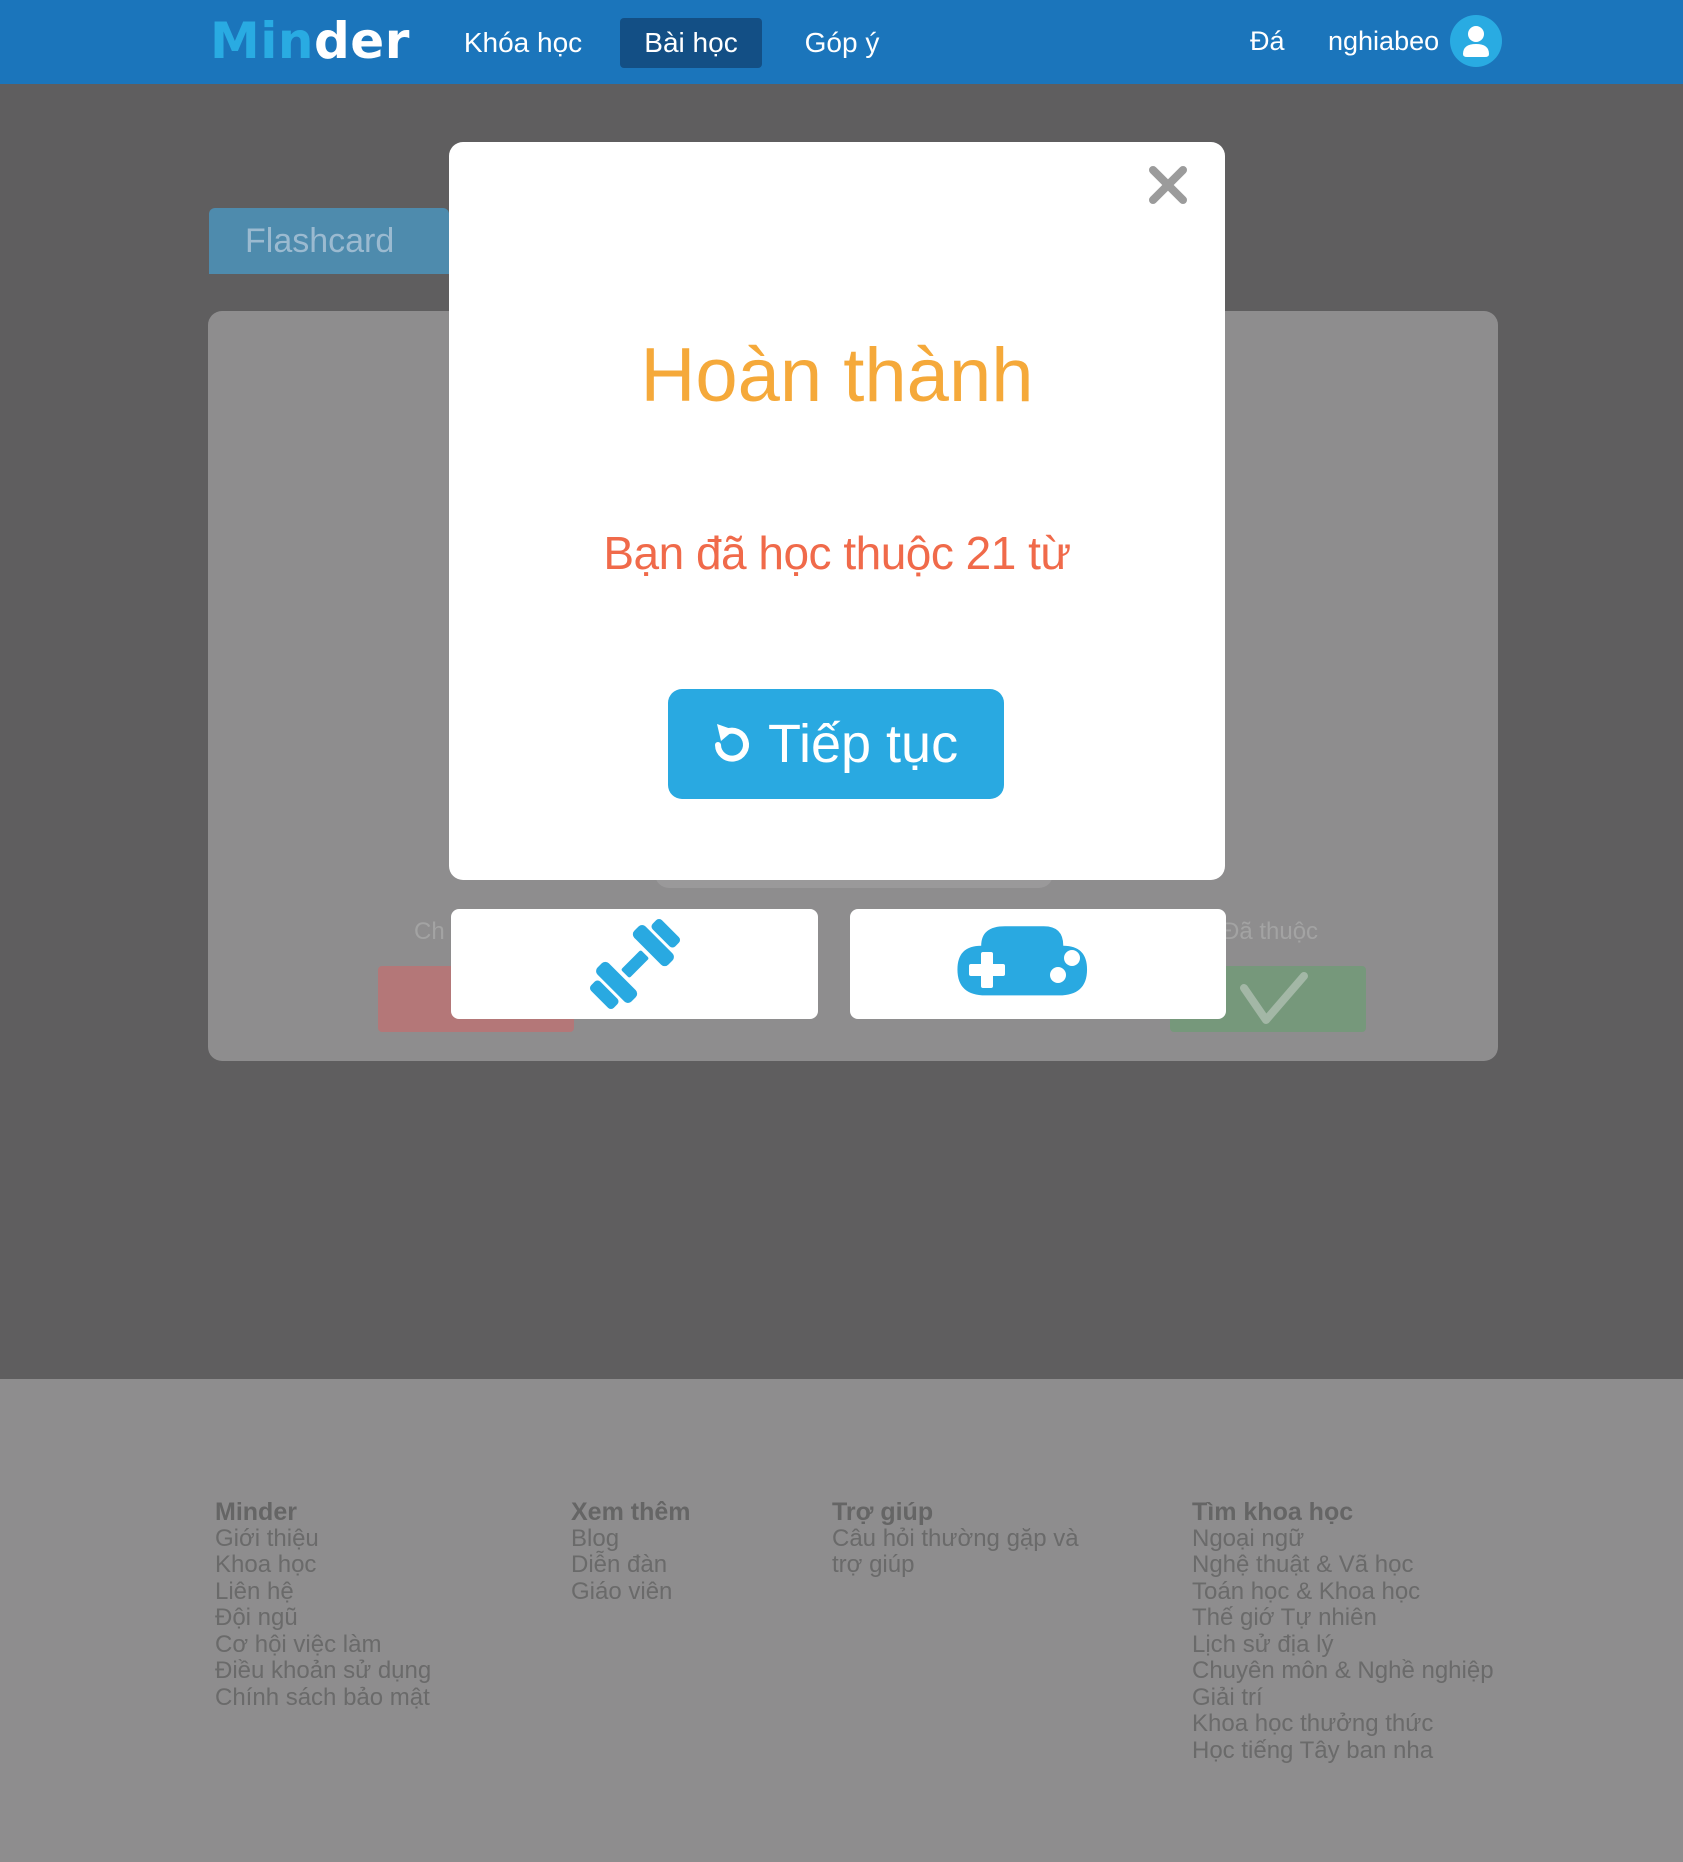 The height and width of the screenshot is (1862, 1683). What do you see at coordinates (883, 1512) in the screenshot?
I see `footer-heading: Trợ giúp` at bounding box center [883, 1512].